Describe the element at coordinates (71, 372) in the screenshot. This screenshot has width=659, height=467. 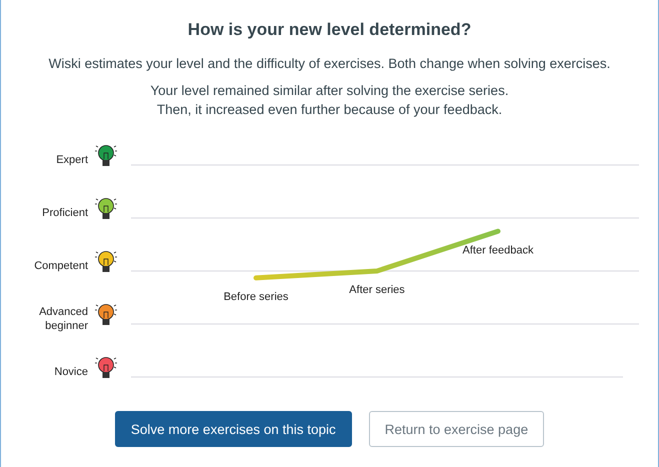
I see `level-label: Novice` at that location.